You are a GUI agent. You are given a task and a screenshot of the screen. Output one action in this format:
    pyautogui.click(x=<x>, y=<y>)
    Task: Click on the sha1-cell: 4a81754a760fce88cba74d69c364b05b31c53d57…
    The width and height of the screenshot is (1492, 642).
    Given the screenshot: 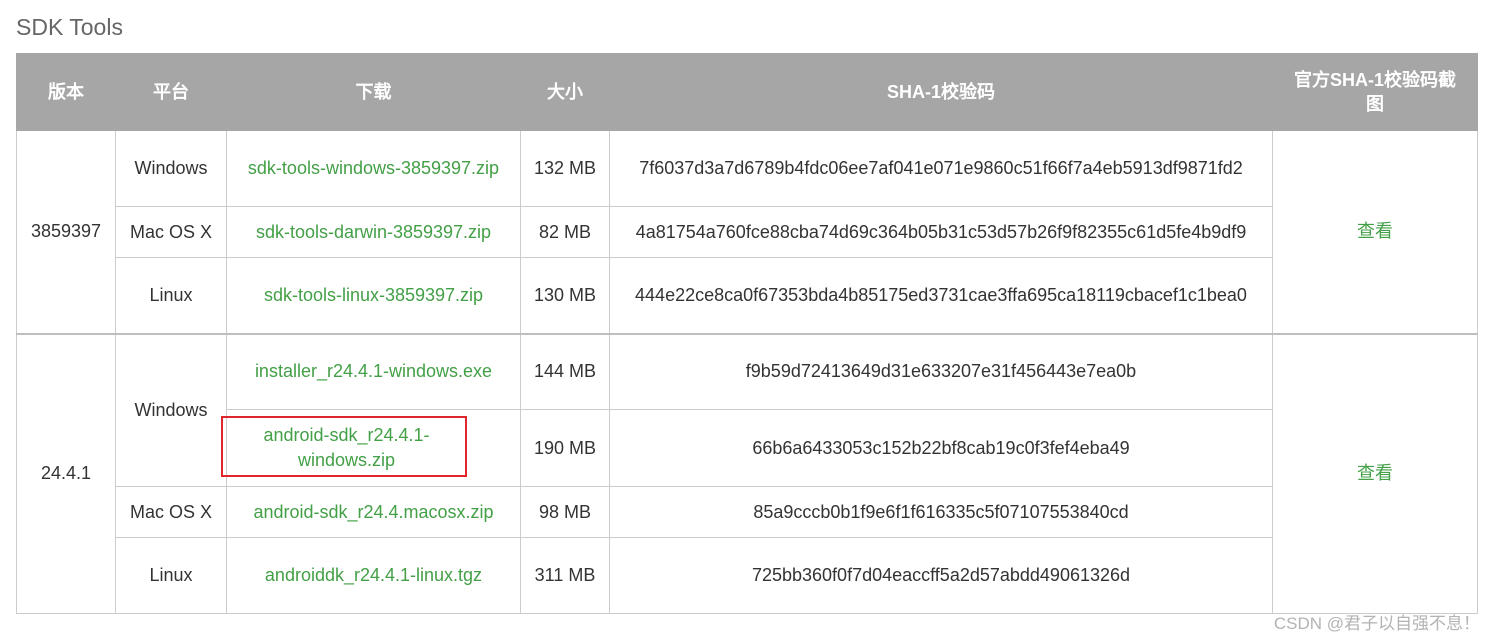 What is the action you would take?
    pyautogui.click(x=941, y=232)
    